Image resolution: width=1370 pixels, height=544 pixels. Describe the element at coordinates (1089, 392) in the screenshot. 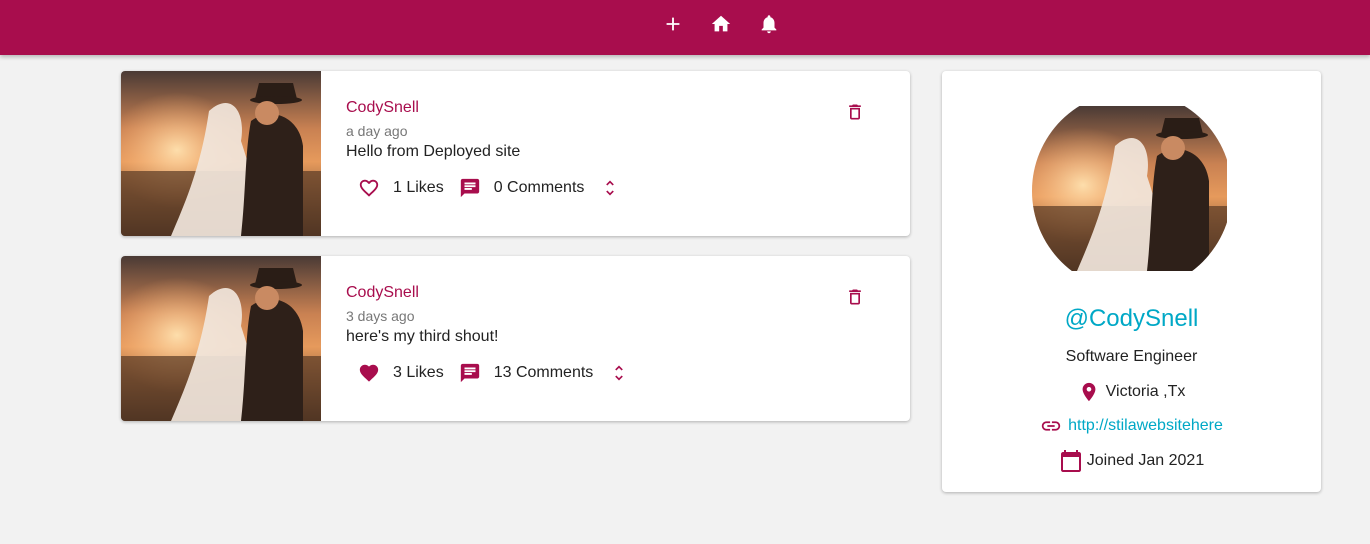

I see `location-pin-icon` at that location.